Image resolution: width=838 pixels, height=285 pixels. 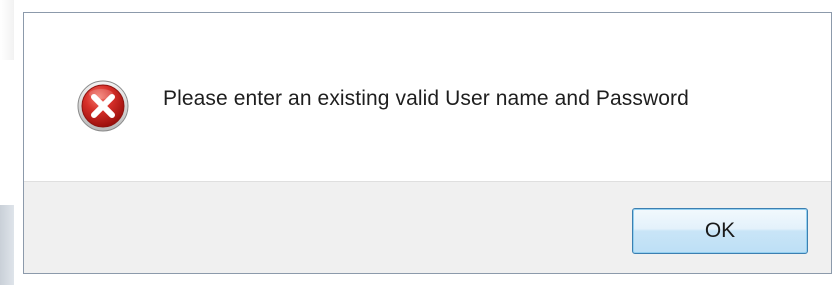 I want to click on ok-button: OK, so click(x=720, y=231).